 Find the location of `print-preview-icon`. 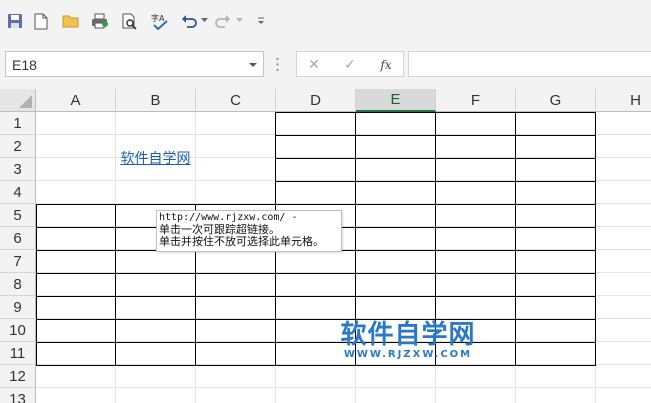

print-preview-icon is located at coordinates (130, 21).